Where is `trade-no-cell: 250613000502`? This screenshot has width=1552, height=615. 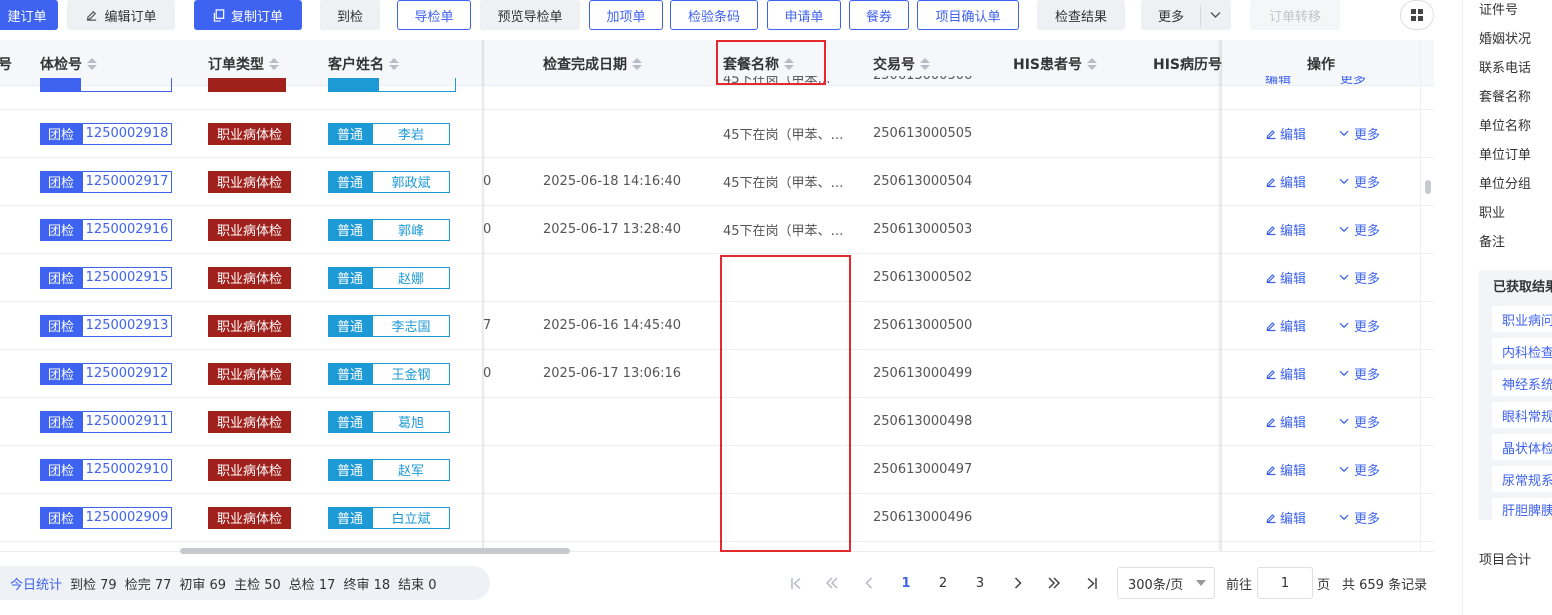
trade-no-cell: 250613000502 is located at coordinates (923, 277).